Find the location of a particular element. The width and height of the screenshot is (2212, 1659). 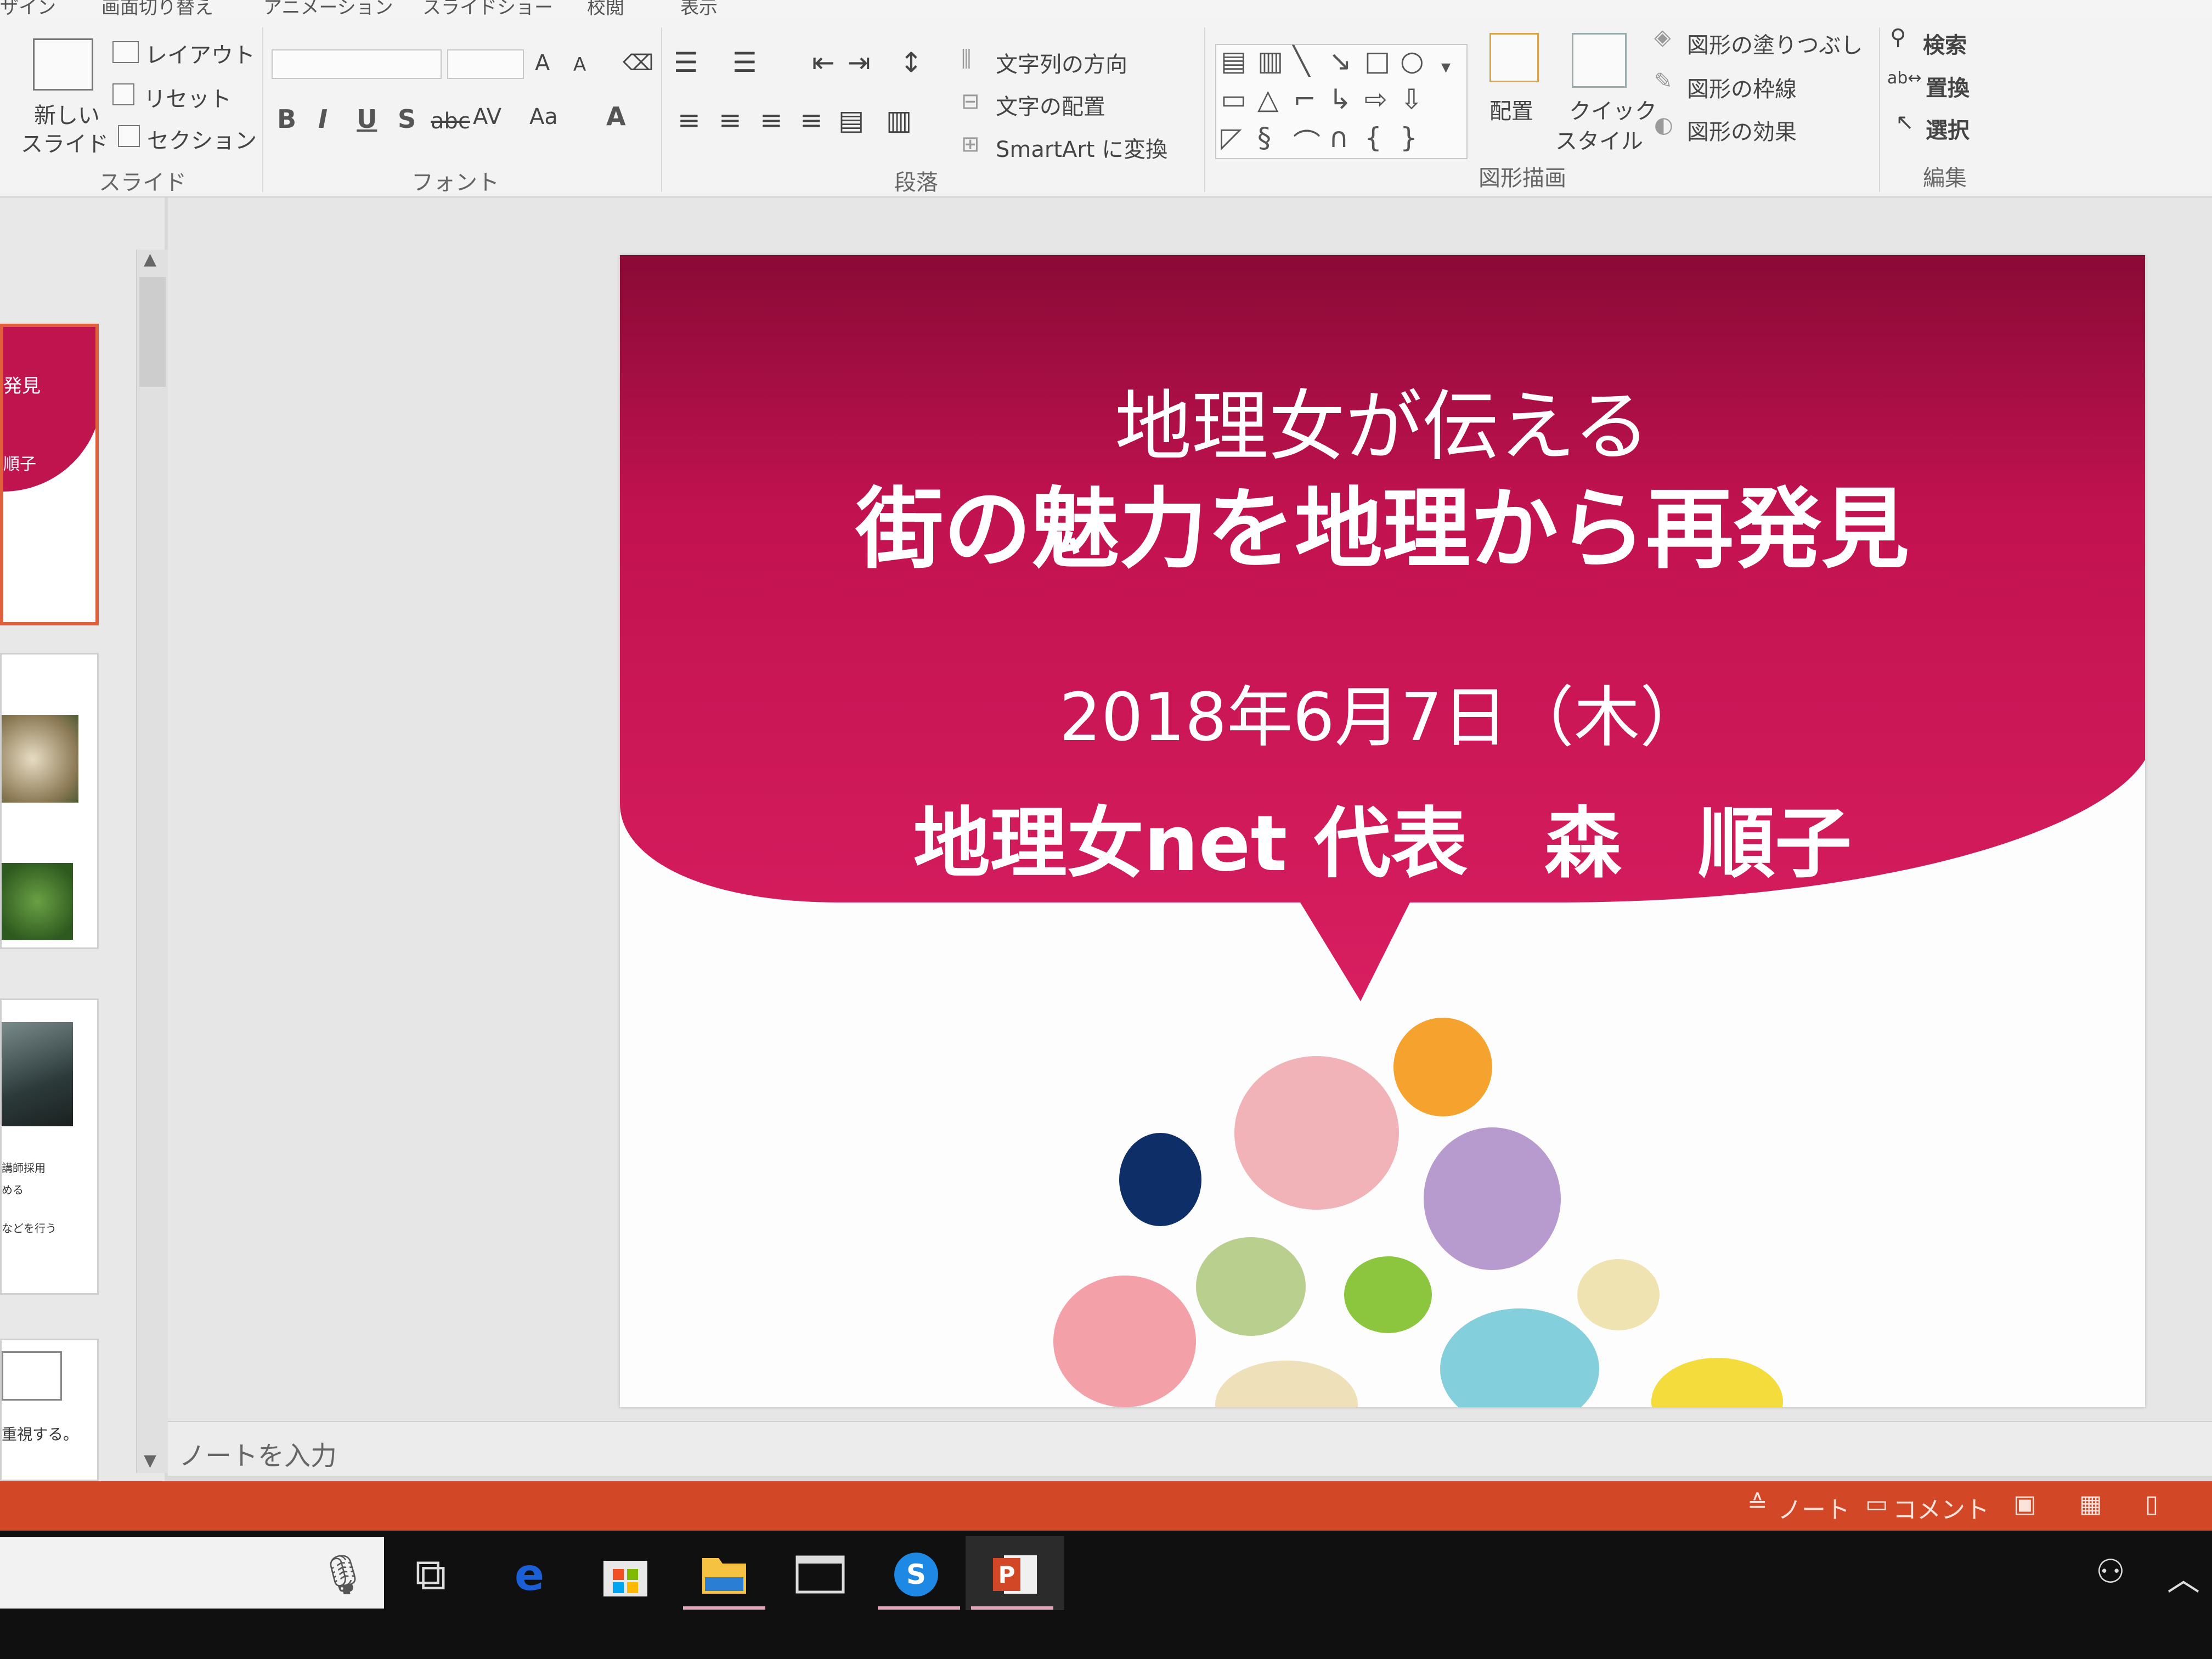

shape-effects-button: 図形の効果 is located at coordinates (1742, 130).